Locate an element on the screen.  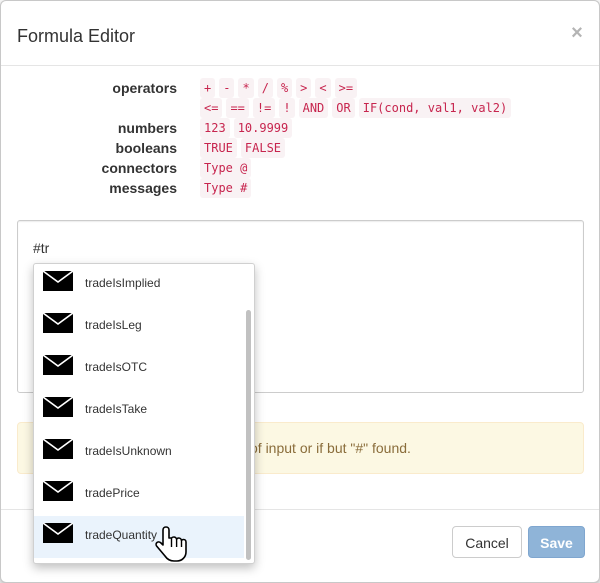
syntax-code: < is located at coordinates (323, 88).